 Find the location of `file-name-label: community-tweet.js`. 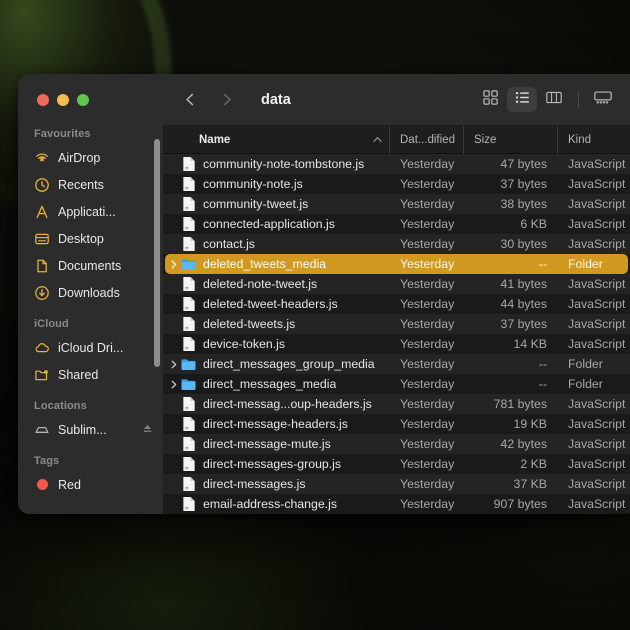

file-name-label: community-tweet.js is located at coordinates (256, 204).